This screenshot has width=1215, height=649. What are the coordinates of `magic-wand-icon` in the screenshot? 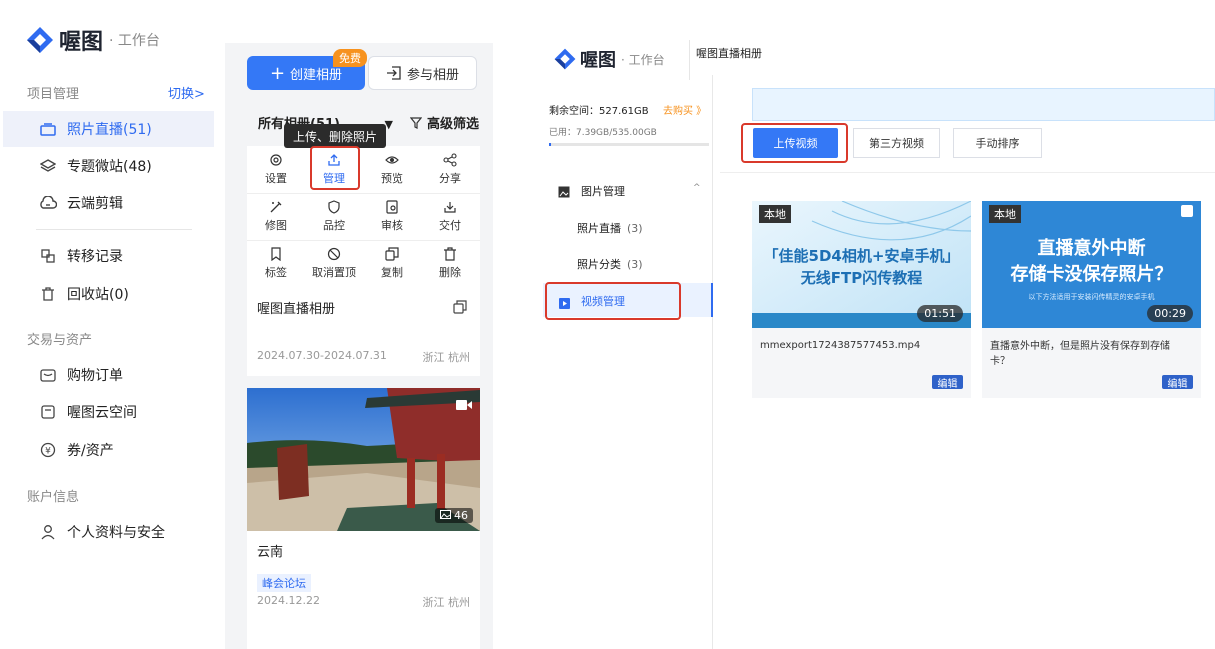 It's located at (276, 206).